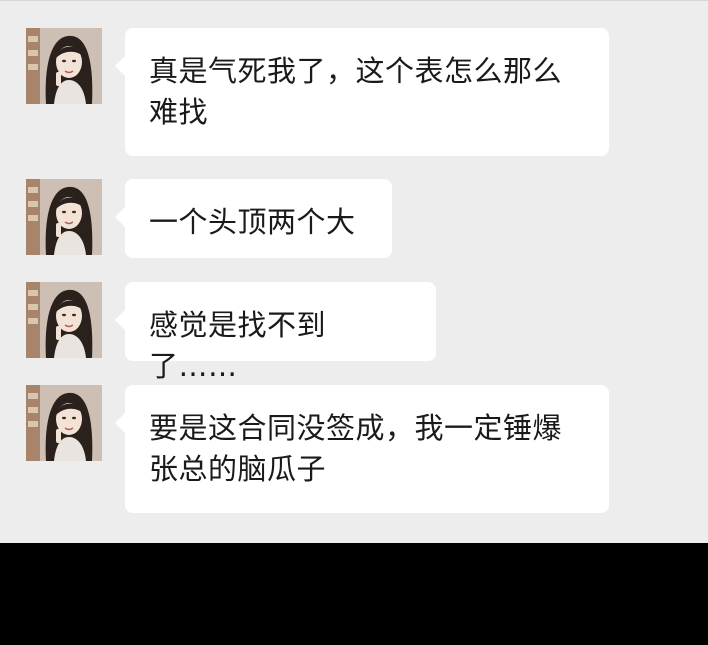 Image resolution: width=708 pixels, height=645 pixels. What do you see at coordinates (356, 91) in the screenshot?
I see `message-text: 真是气死我了，这个表怎么那么难找` at bounding box center [356, 91].